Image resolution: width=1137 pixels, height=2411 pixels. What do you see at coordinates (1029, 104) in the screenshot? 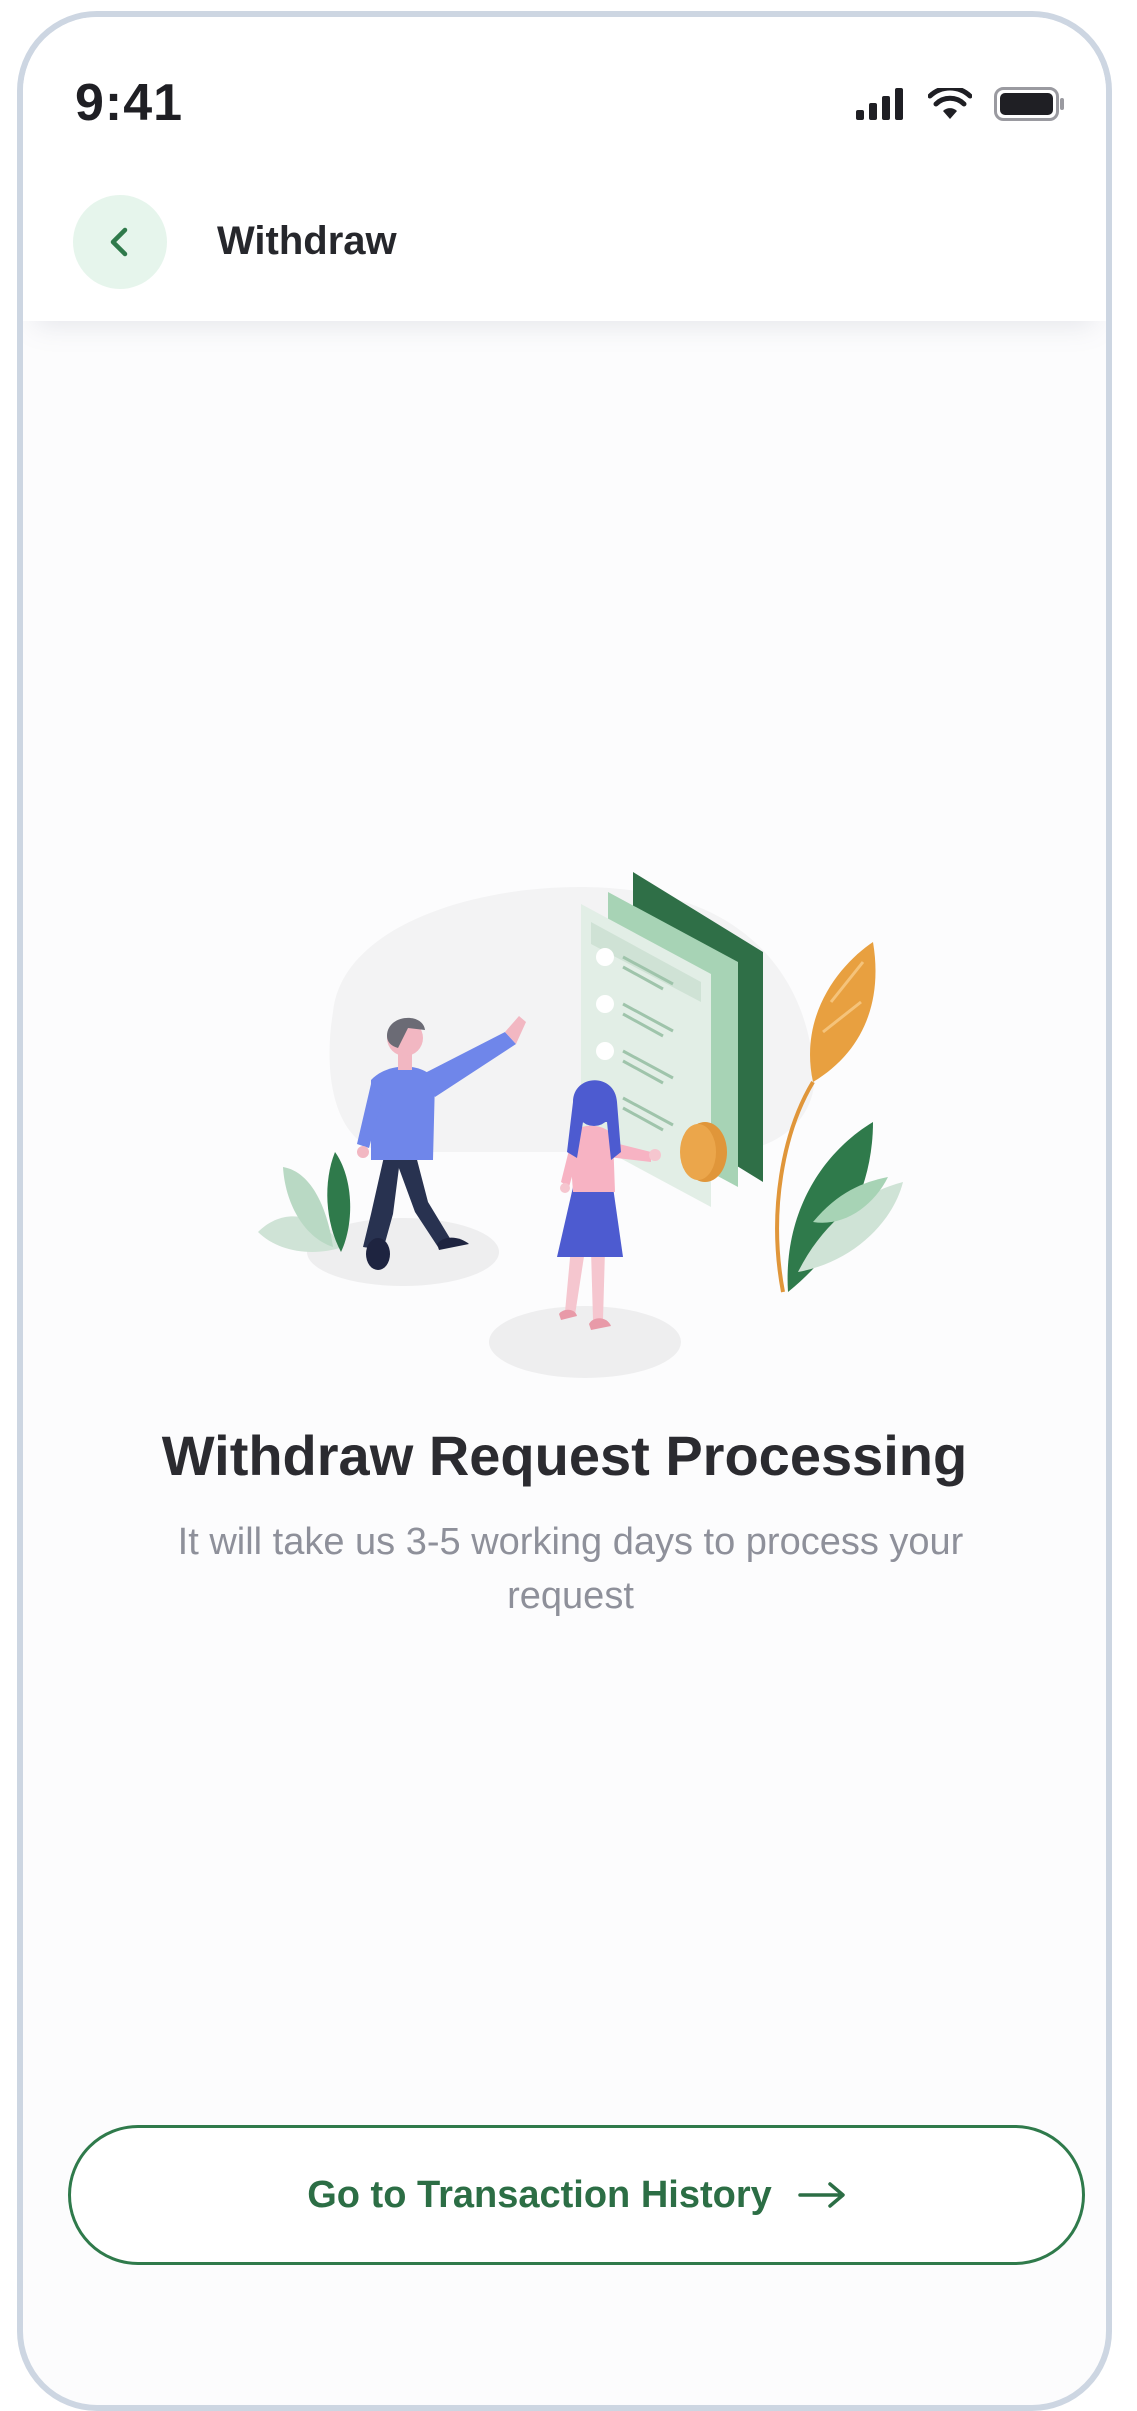
I see `battery-icon` at bounding box center [1029, 104].